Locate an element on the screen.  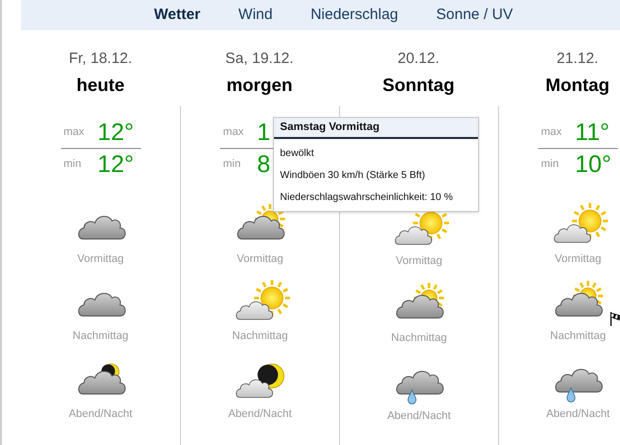
day-date: Sa, 19.12. is located at coordinates (259, 59).